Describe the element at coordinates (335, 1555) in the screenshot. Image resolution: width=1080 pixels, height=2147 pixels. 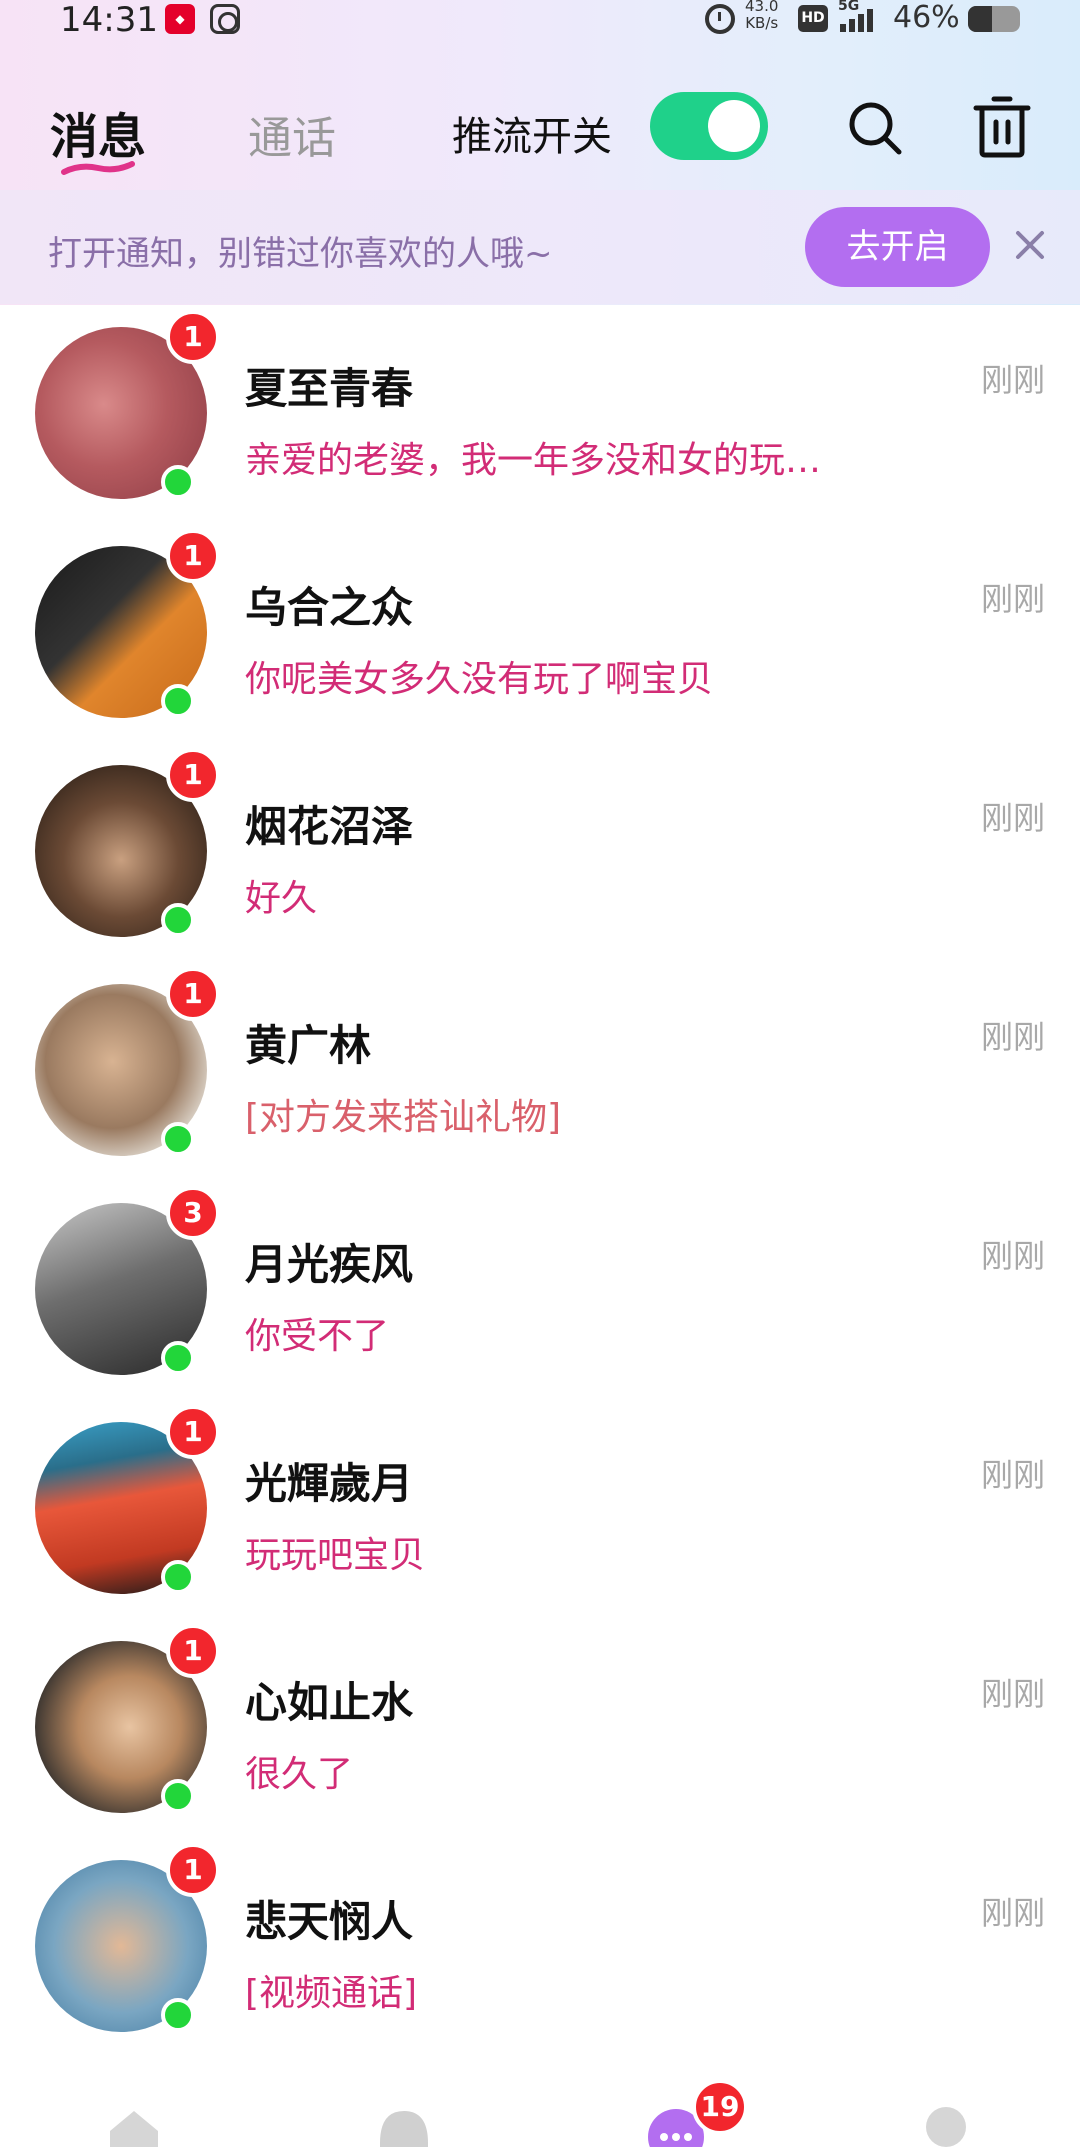
I see `message-preview: 玩玩吧宝贝` at that location.